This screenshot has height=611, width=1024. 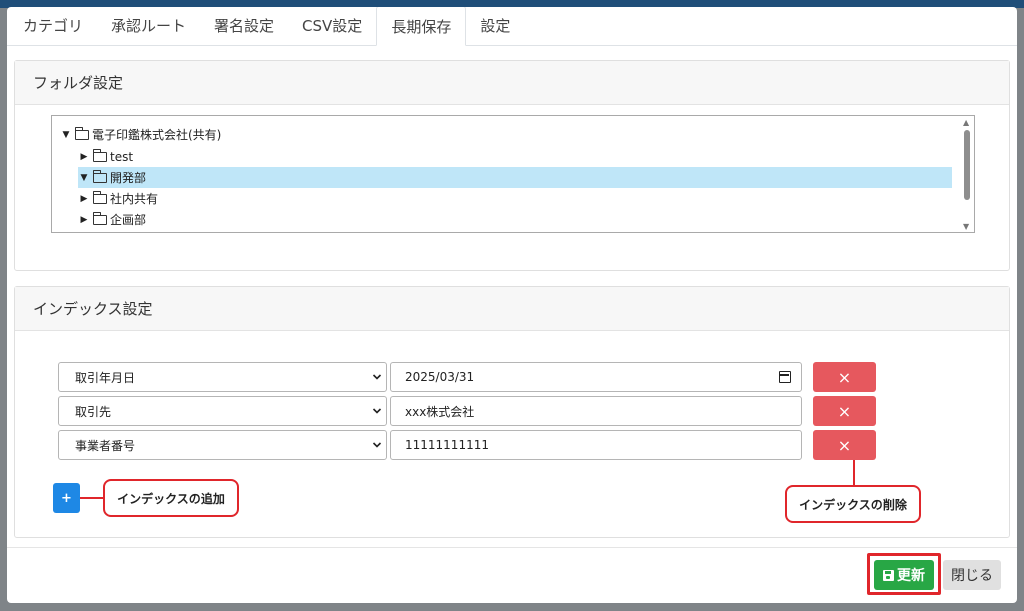 I want to click on tab-bar: カテゴリ 承認ルート 署名設定 CSV設定 長期保存 設定, so click(x=512, y=26).